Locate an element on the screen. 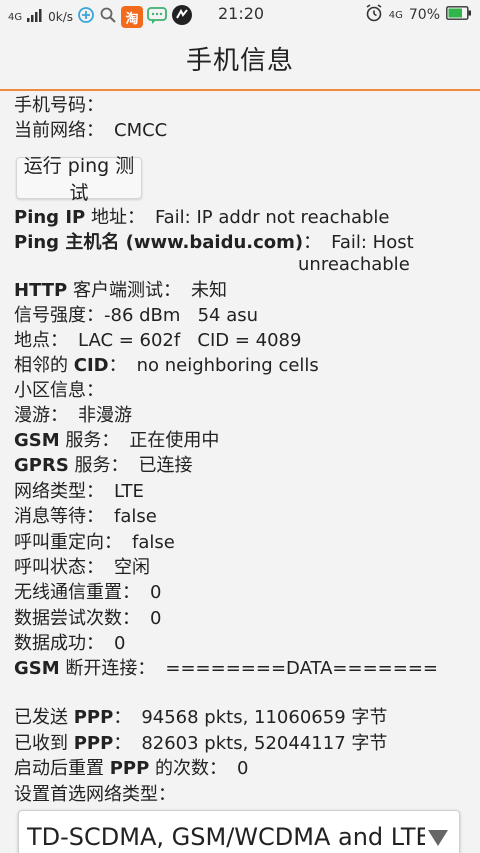  call-redirect-value: false is located at coordinates (153, 542).